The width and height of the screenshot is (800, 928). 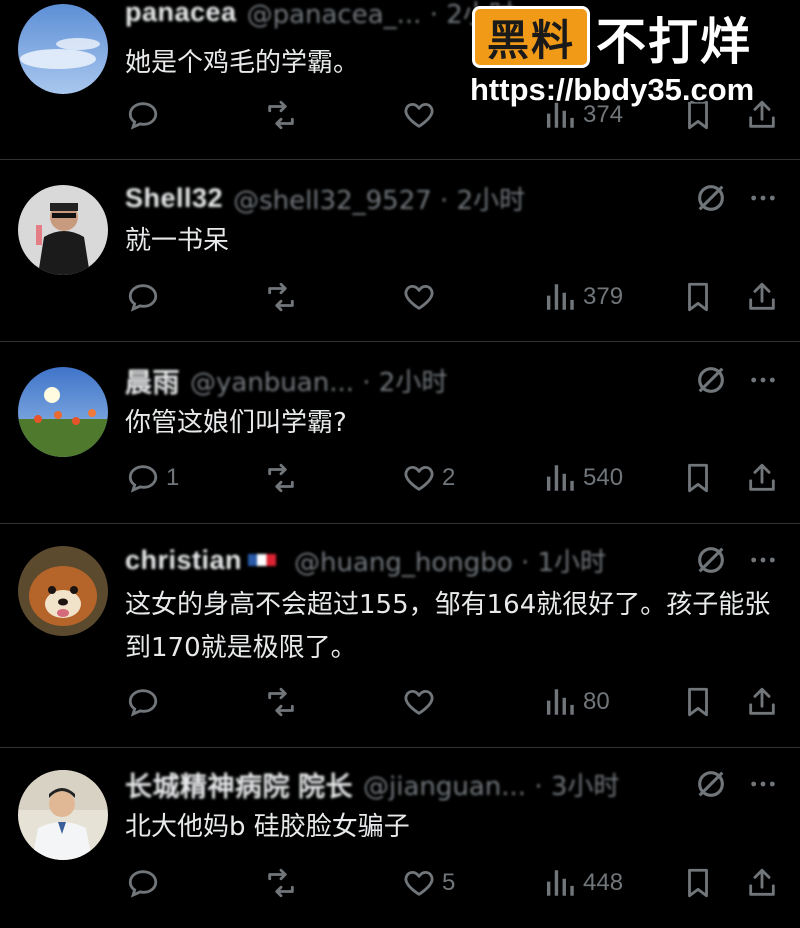 I want to click on display-name: Shell32, so click(x=174, y=198).